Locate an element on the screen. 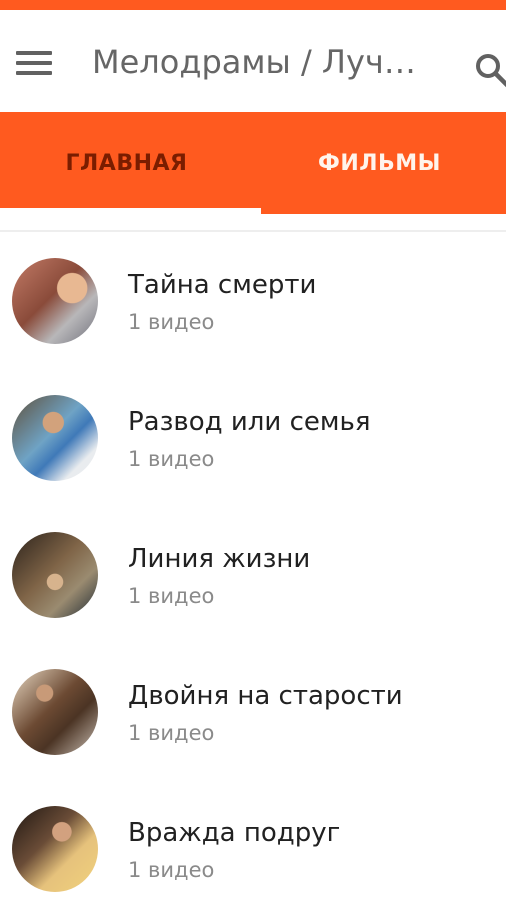 The image size is (506, 917). list-item: Тайна смерти 1 видео is located at coordinates (253, 300).